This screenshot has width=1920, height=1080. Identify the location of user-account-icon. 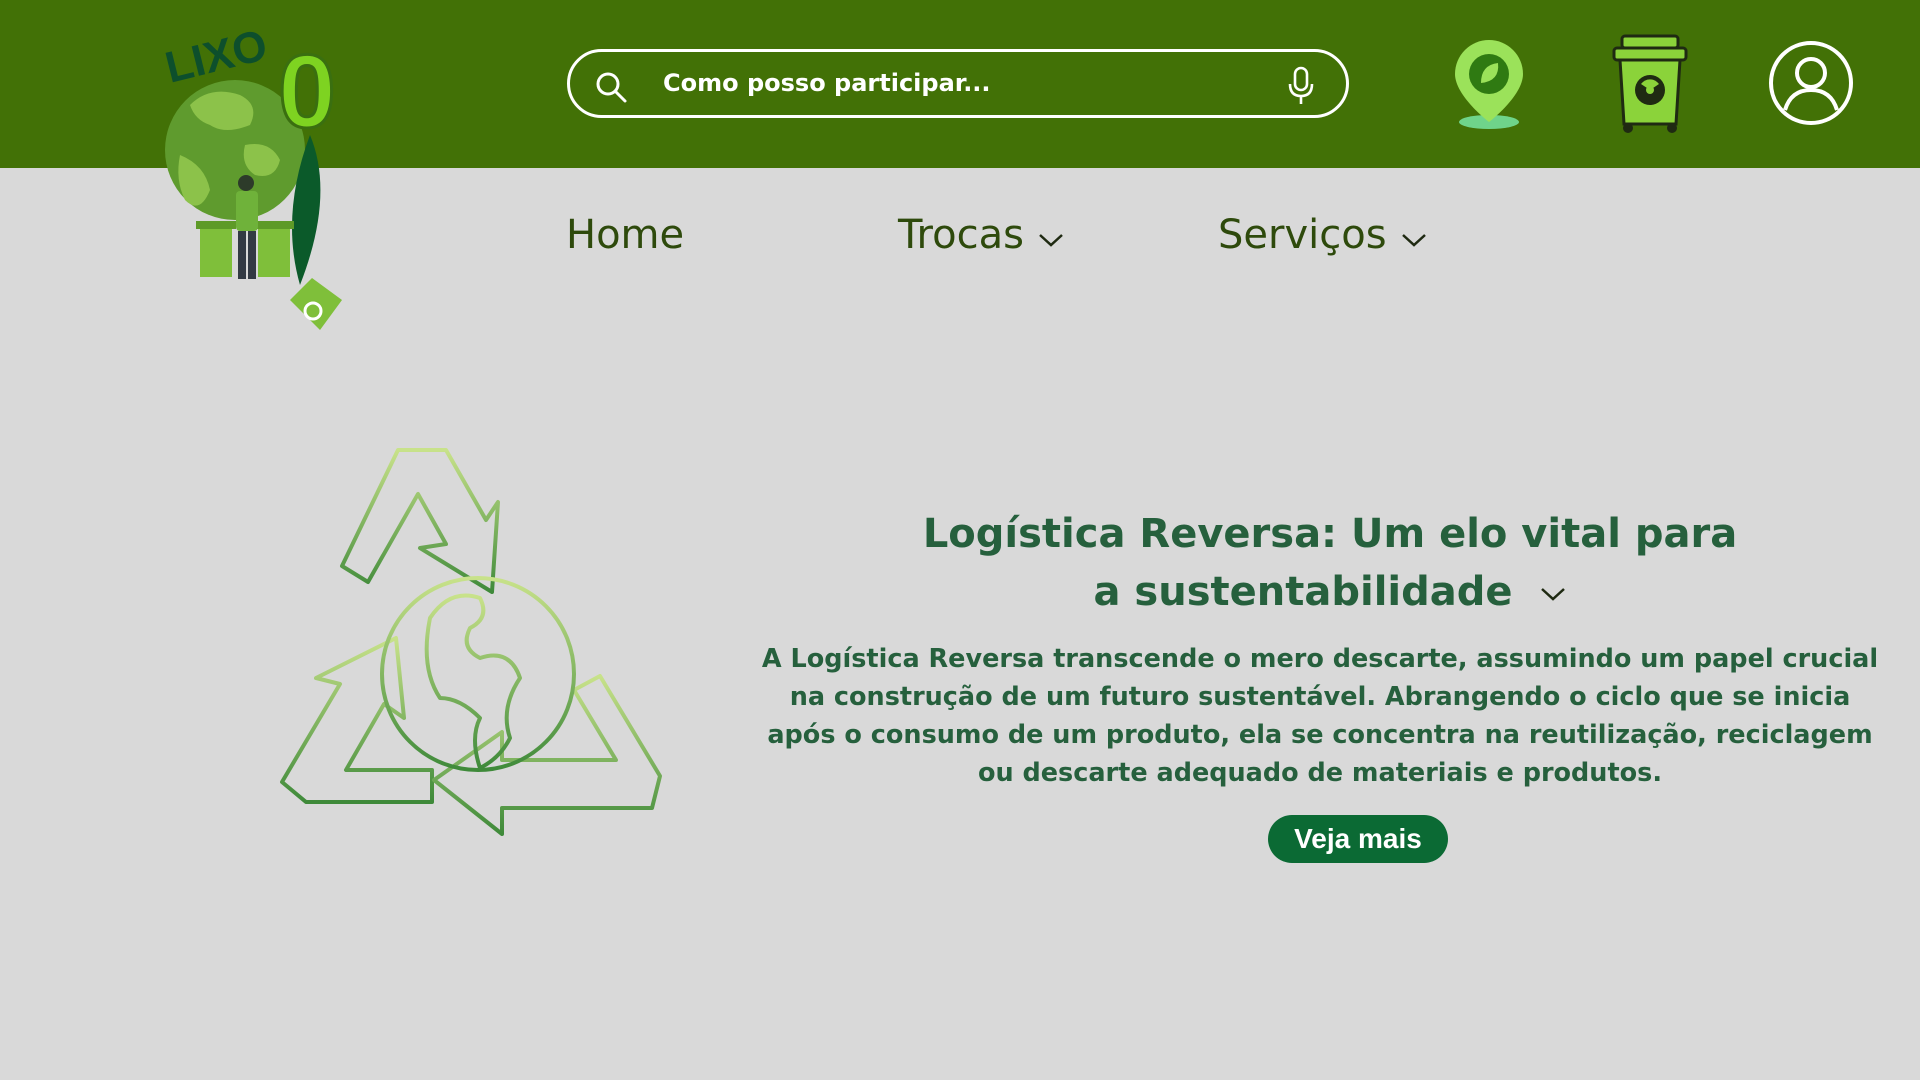
(1811, 83).